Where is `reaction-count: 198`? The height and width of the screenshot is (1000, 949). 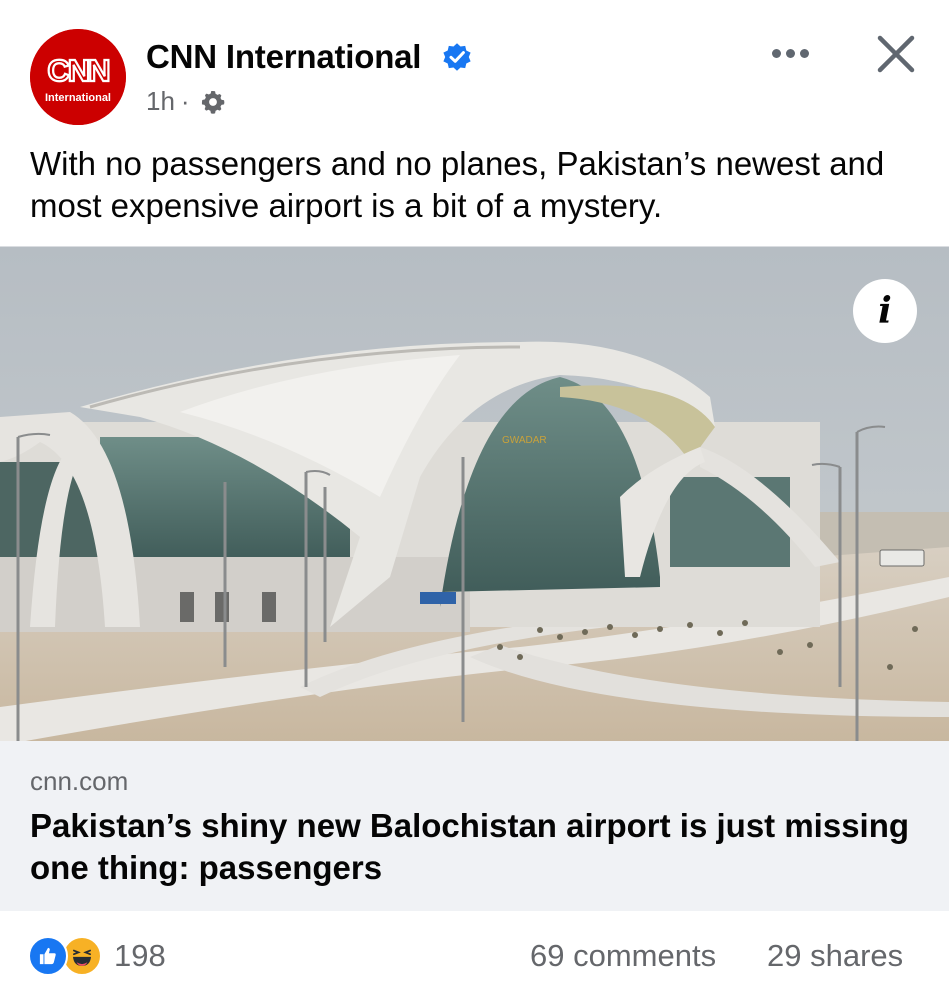 reaction-count: 198 is located at coordinates (140, 956).